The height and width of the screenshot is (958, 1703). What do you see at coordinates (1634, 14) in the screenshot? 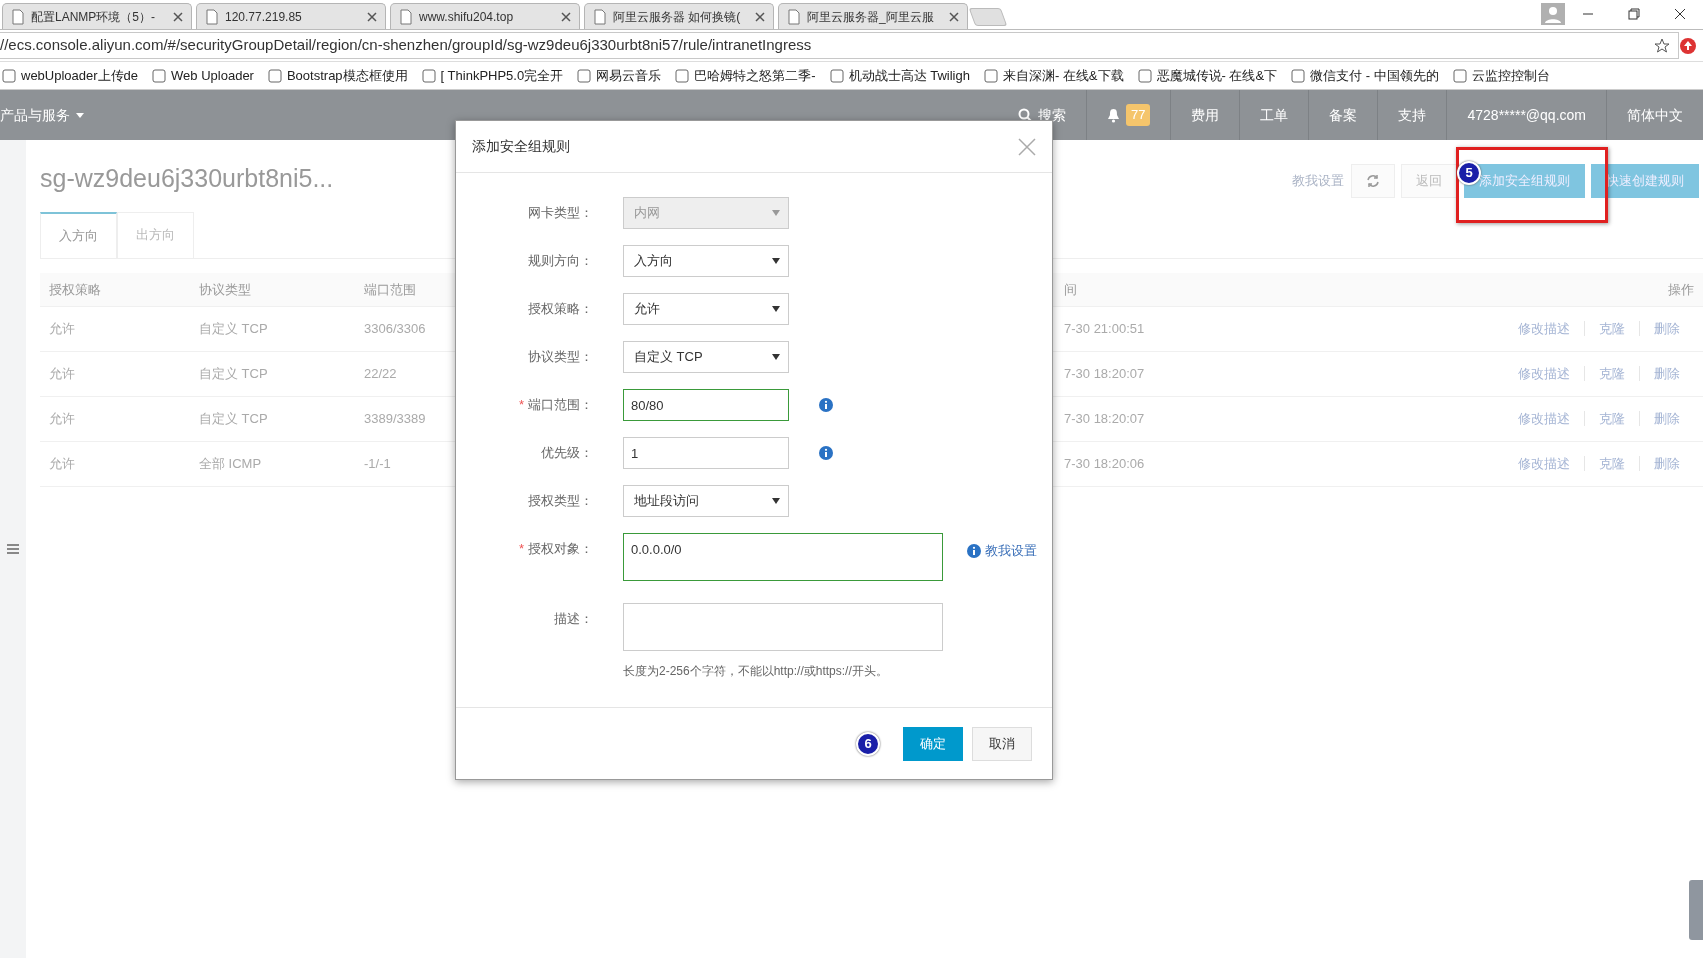
I see `restore-icon` at bounding box center [1634, 14].